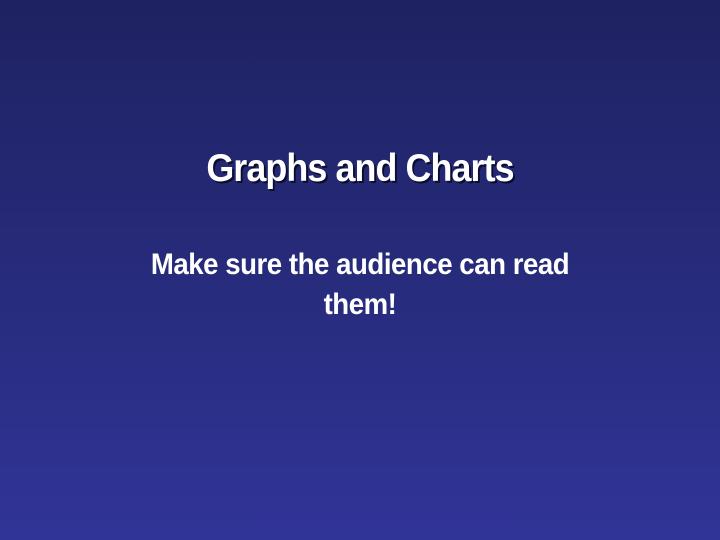 This screenshot has height=540, width=720. Describe the element at coordinates (360, 168) in the screenshot. I see `slide-title: Graphs and Charts` at that location.